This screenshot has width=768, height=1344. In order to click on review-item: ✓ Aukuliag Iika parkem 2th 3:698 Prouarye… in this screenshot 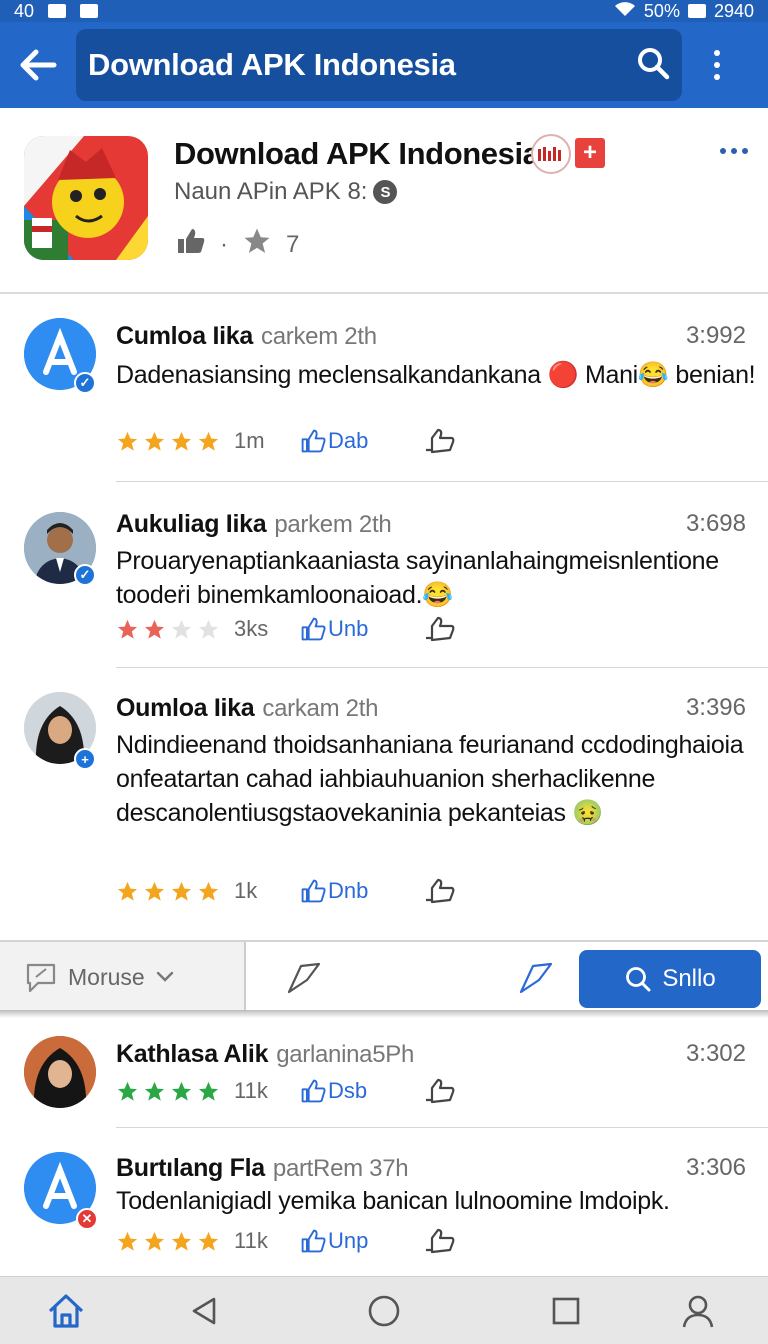, I will do `click(384, 575)`.